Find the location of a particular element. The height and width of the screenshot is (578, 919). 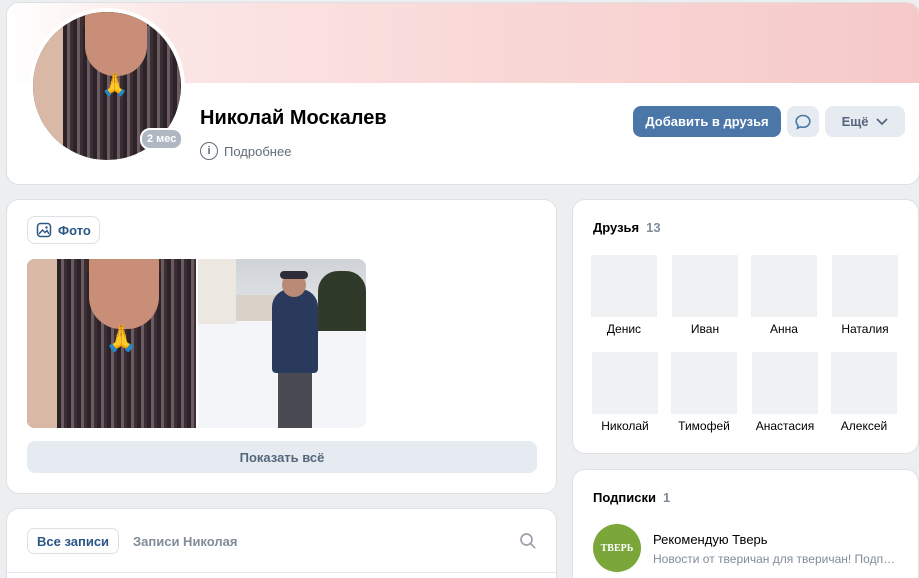

tab-user-posts: Записи Николая is located at coordinates (185, 541).